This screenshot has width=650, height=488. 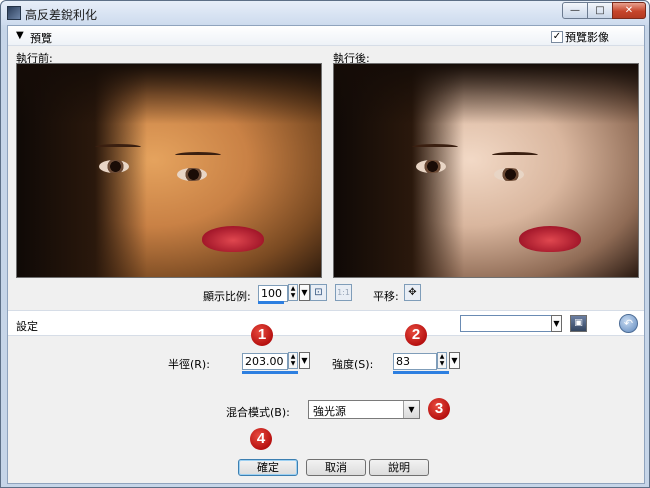 What do you see at coordinates (439, 409) in the screenshot?
I see `step-badge-3: 3` at bounding box center [439, 409].